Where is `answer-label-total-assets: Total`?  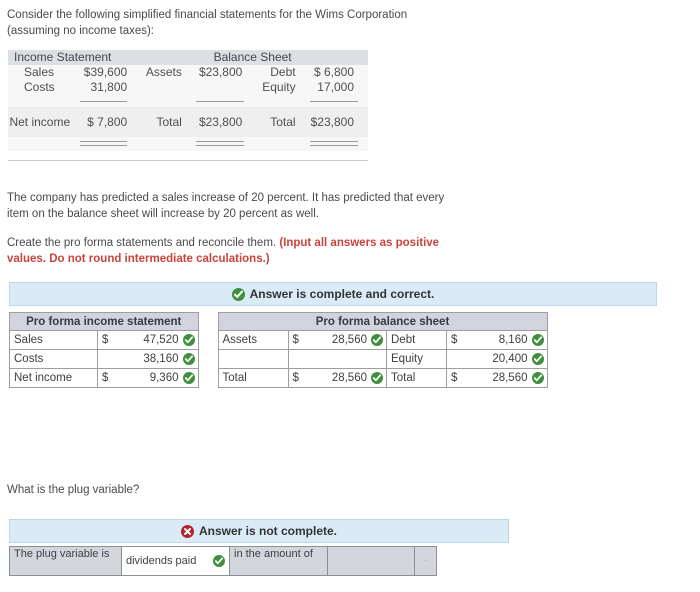 answer-label-total-assets: Total is located at coordinates (253, 378).